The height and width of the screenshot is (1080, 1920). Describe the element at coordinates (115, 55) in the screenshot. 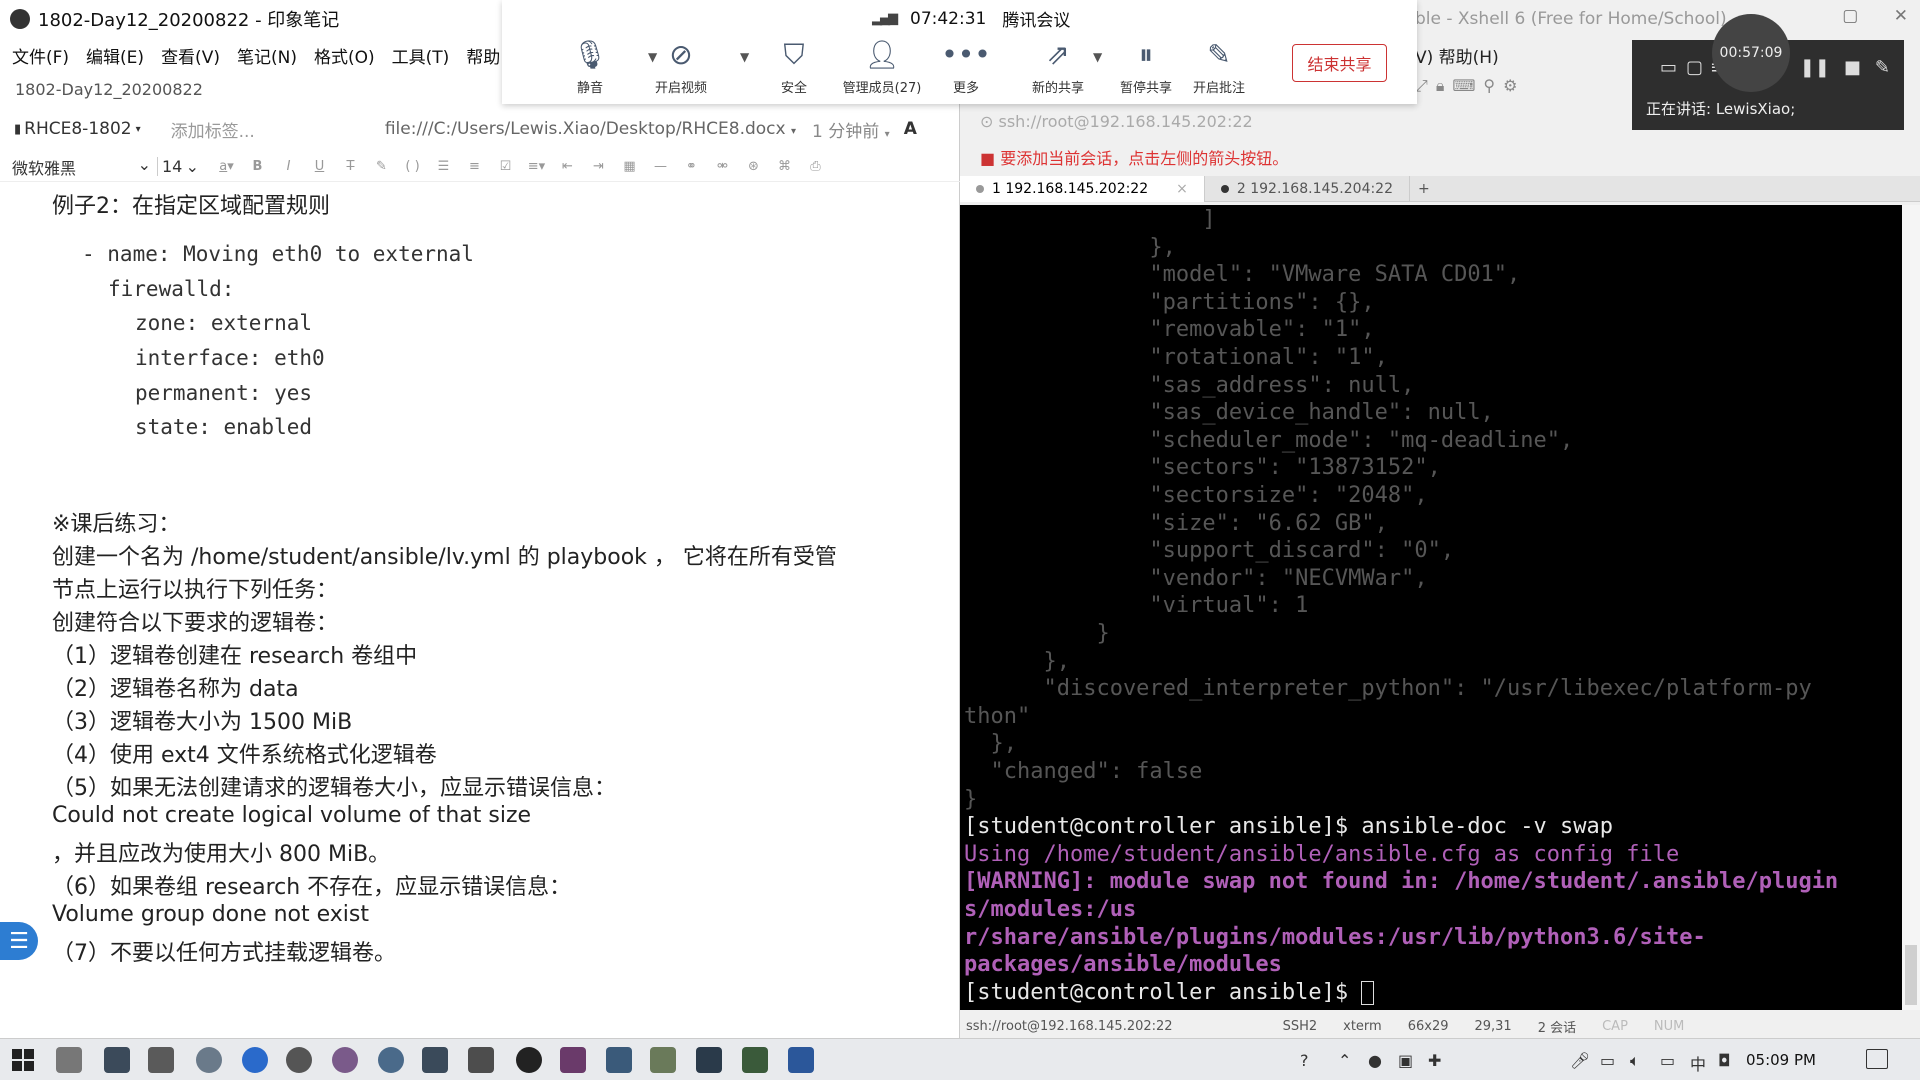

I see `menu-edit: 编辑(E)` at that location.